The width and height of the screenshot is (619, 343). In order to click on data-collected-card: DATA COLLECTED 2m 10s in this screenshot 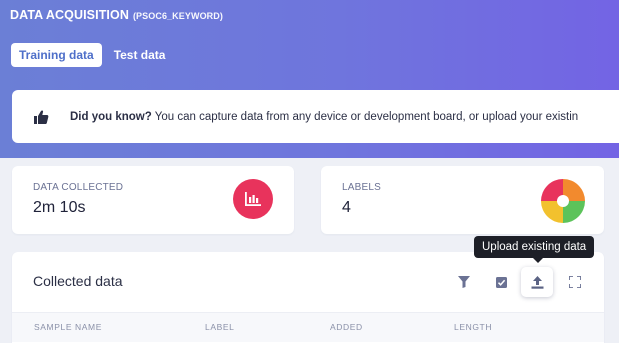, I will do `click(153, 200)`.